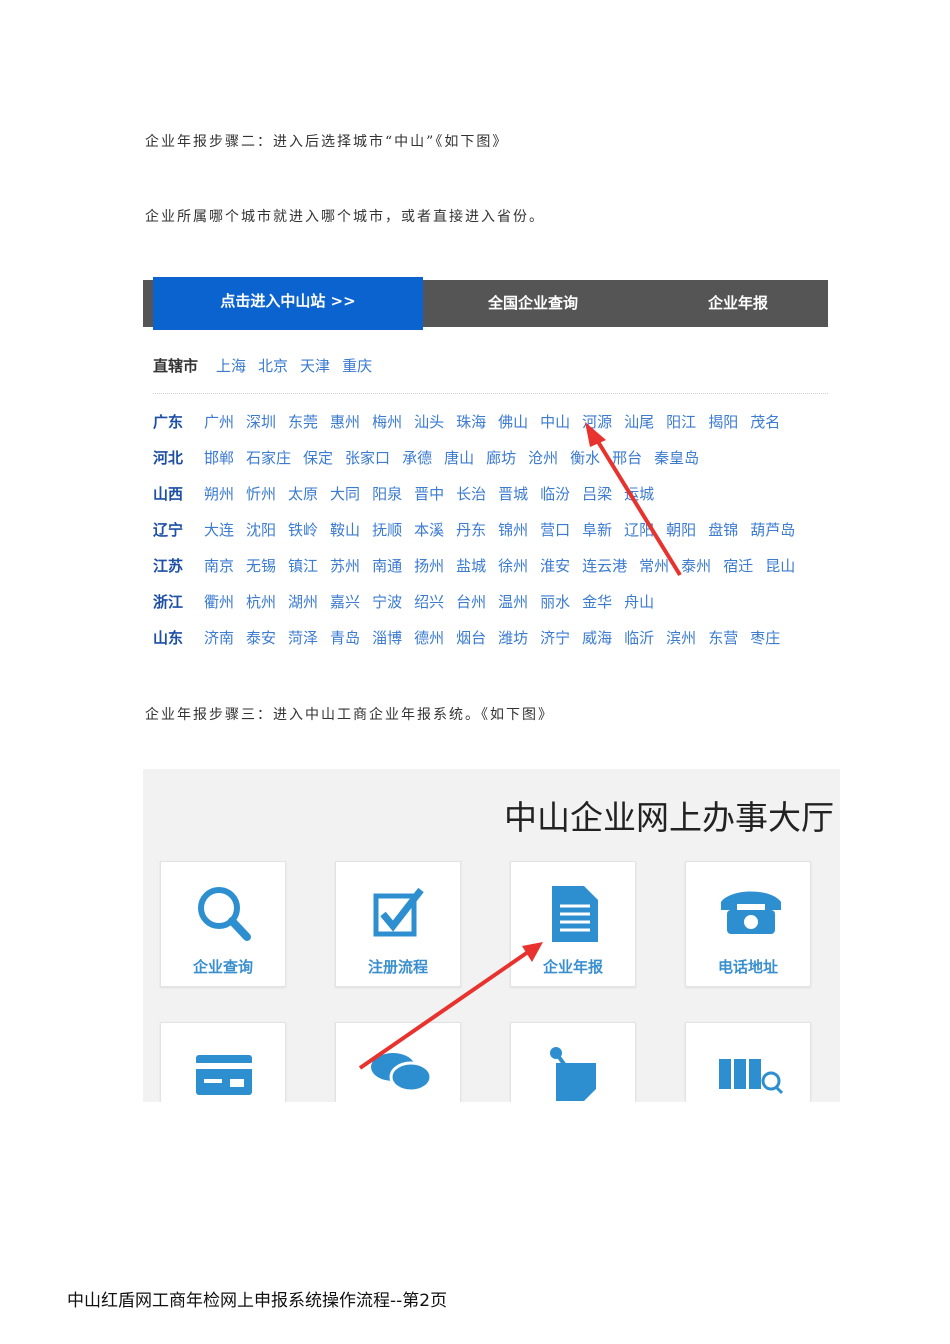 The width and height of the screenshot is (950, 1344). Describe the element at coordinates (417, 457) in the screenshot. I see `city-link: 承德` at that location.